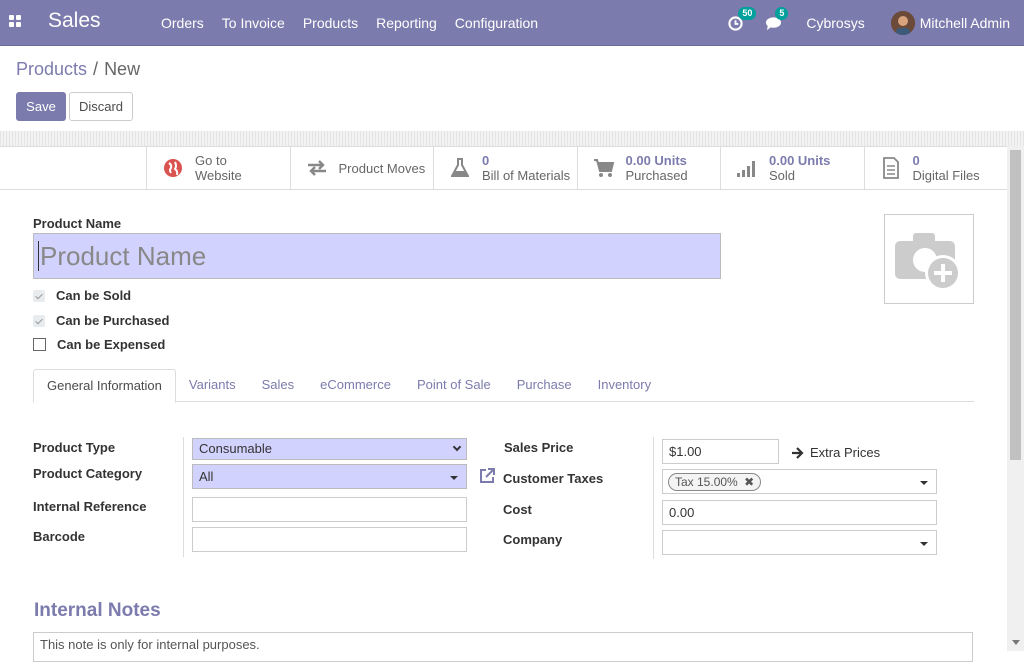 The width and height of the screenshot is (1024, 662). I want to click on customer-taxes-input: Tax 15.00% ✖, so click(799, 481).